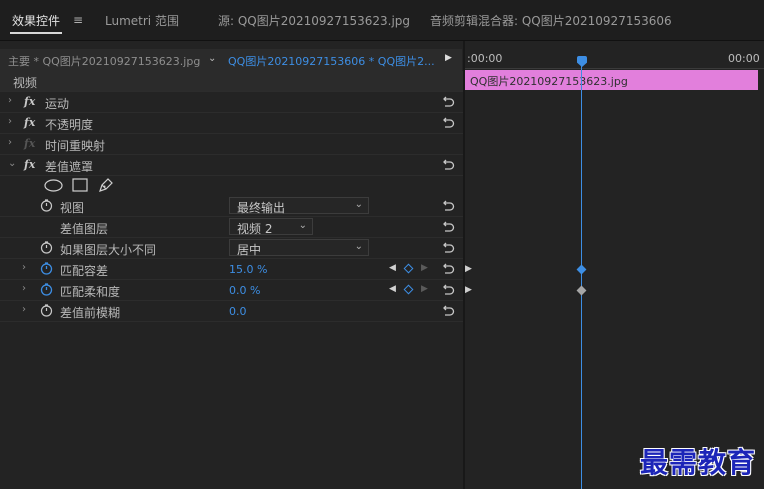  I want to click on master-clip-label: 主要 * QQ图片20210927153623.jpg, so click(104, 61).